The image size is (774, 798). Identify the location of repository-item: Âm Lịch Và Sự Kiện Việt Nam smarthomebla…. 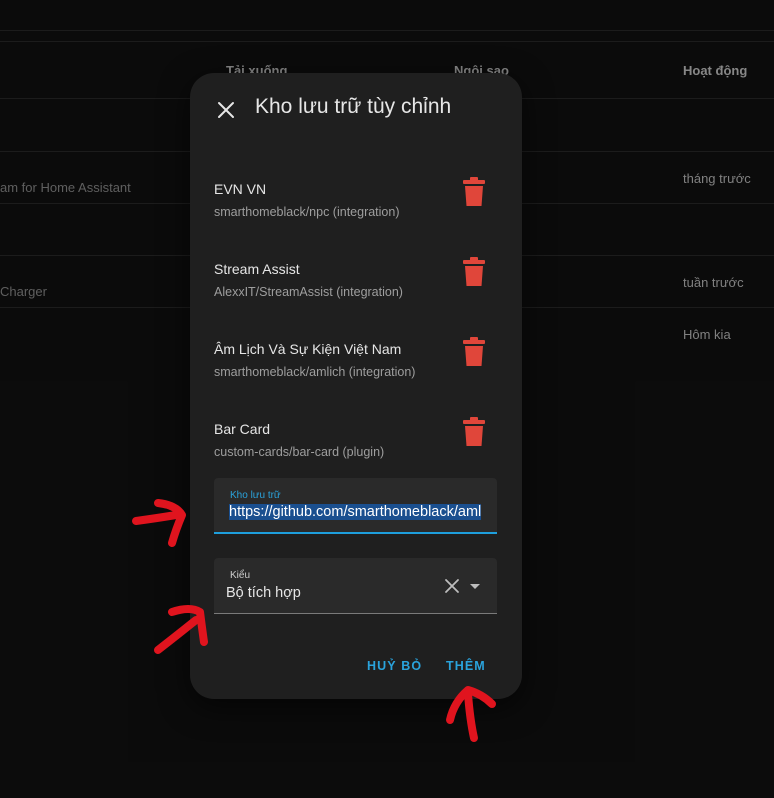
(359, 369).